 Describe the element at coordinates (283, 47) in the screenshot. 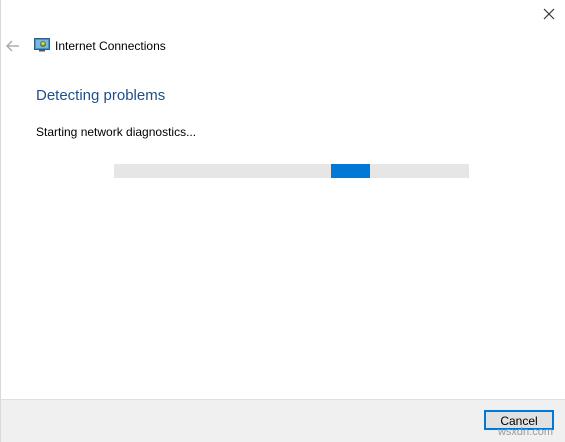

I see `title-bar: Internet Connections` at that location.